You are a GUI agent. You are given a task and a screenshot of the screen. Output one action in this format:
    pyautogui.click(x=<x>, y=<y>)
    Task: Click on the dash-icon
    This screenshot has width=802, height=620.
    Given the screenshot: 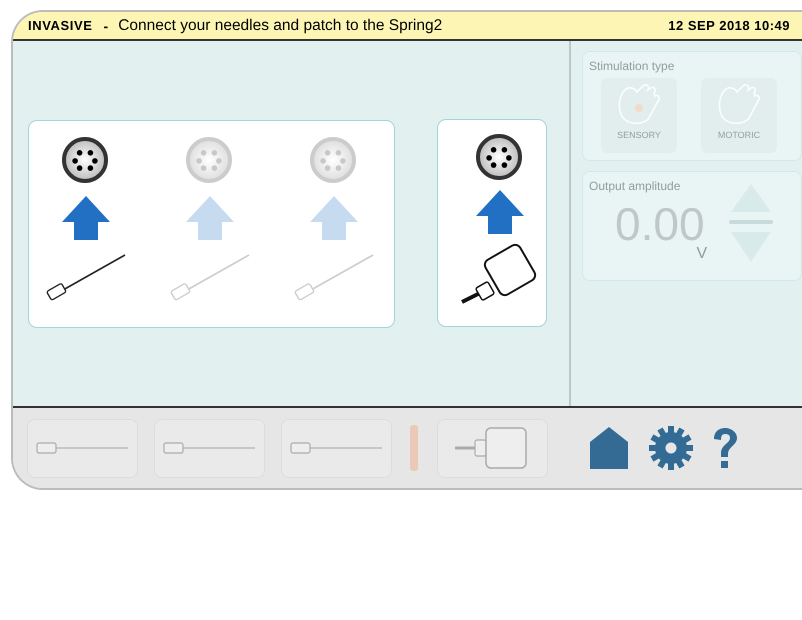 What is the action you would take?
    pyautogui.click(x=751, y=222)
    